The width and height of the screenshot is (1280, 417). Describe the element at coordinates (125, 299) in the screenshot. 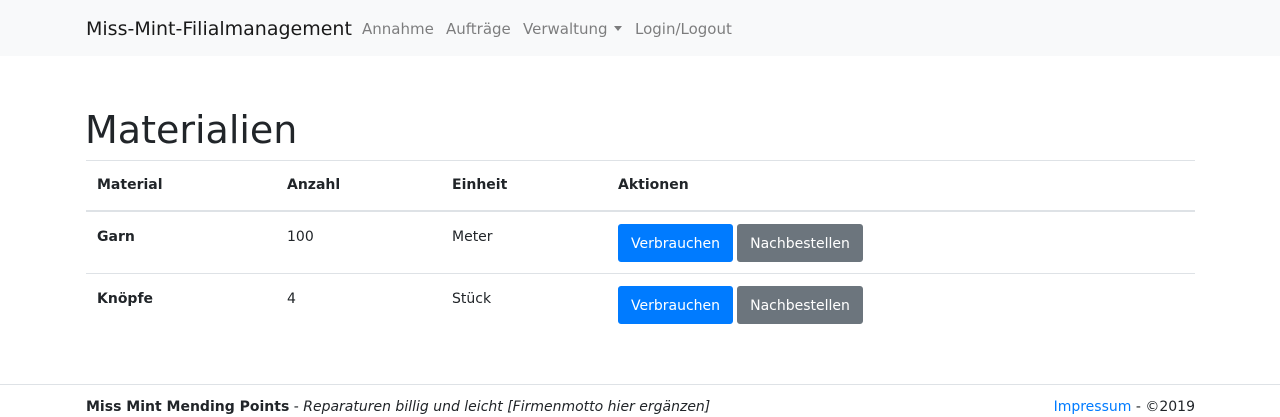

I see `material-name: Knöpfe` at that location.